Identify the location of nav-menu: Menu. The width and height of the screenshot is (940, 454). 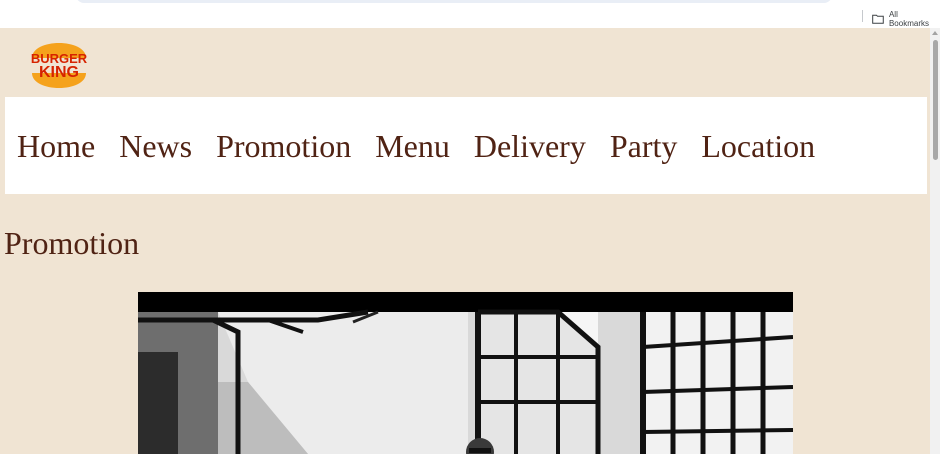
(412, 146).